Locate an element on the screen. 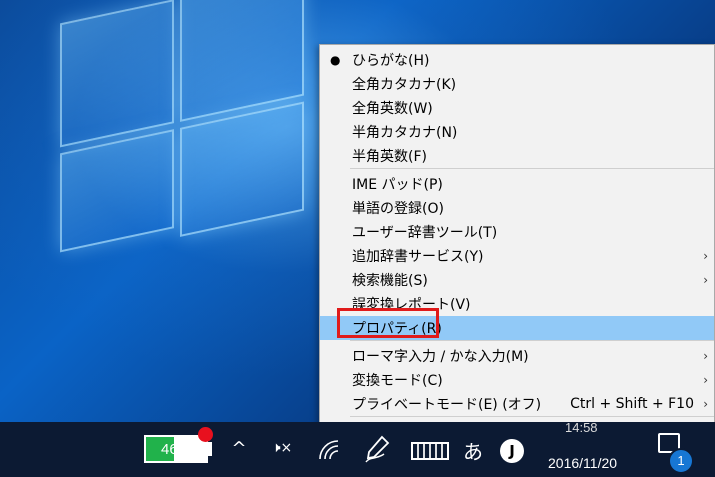  menu-item-label: 全角英数(W) is located at coordinates (392, 109).